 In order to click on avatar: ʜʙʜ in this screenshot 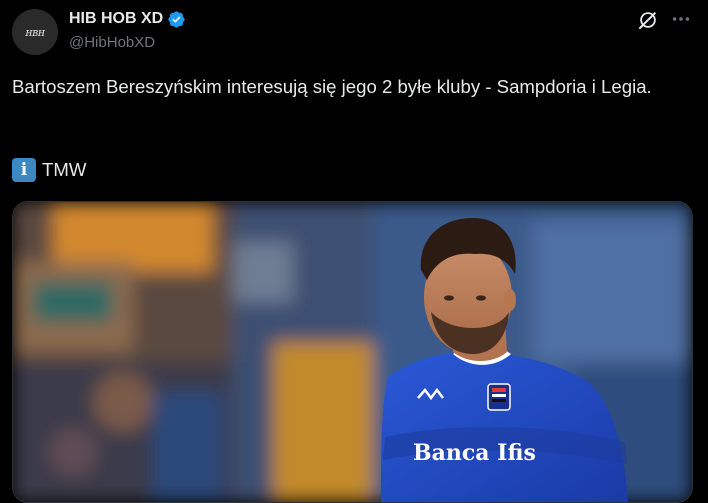, I will do `click(35, 32)`.